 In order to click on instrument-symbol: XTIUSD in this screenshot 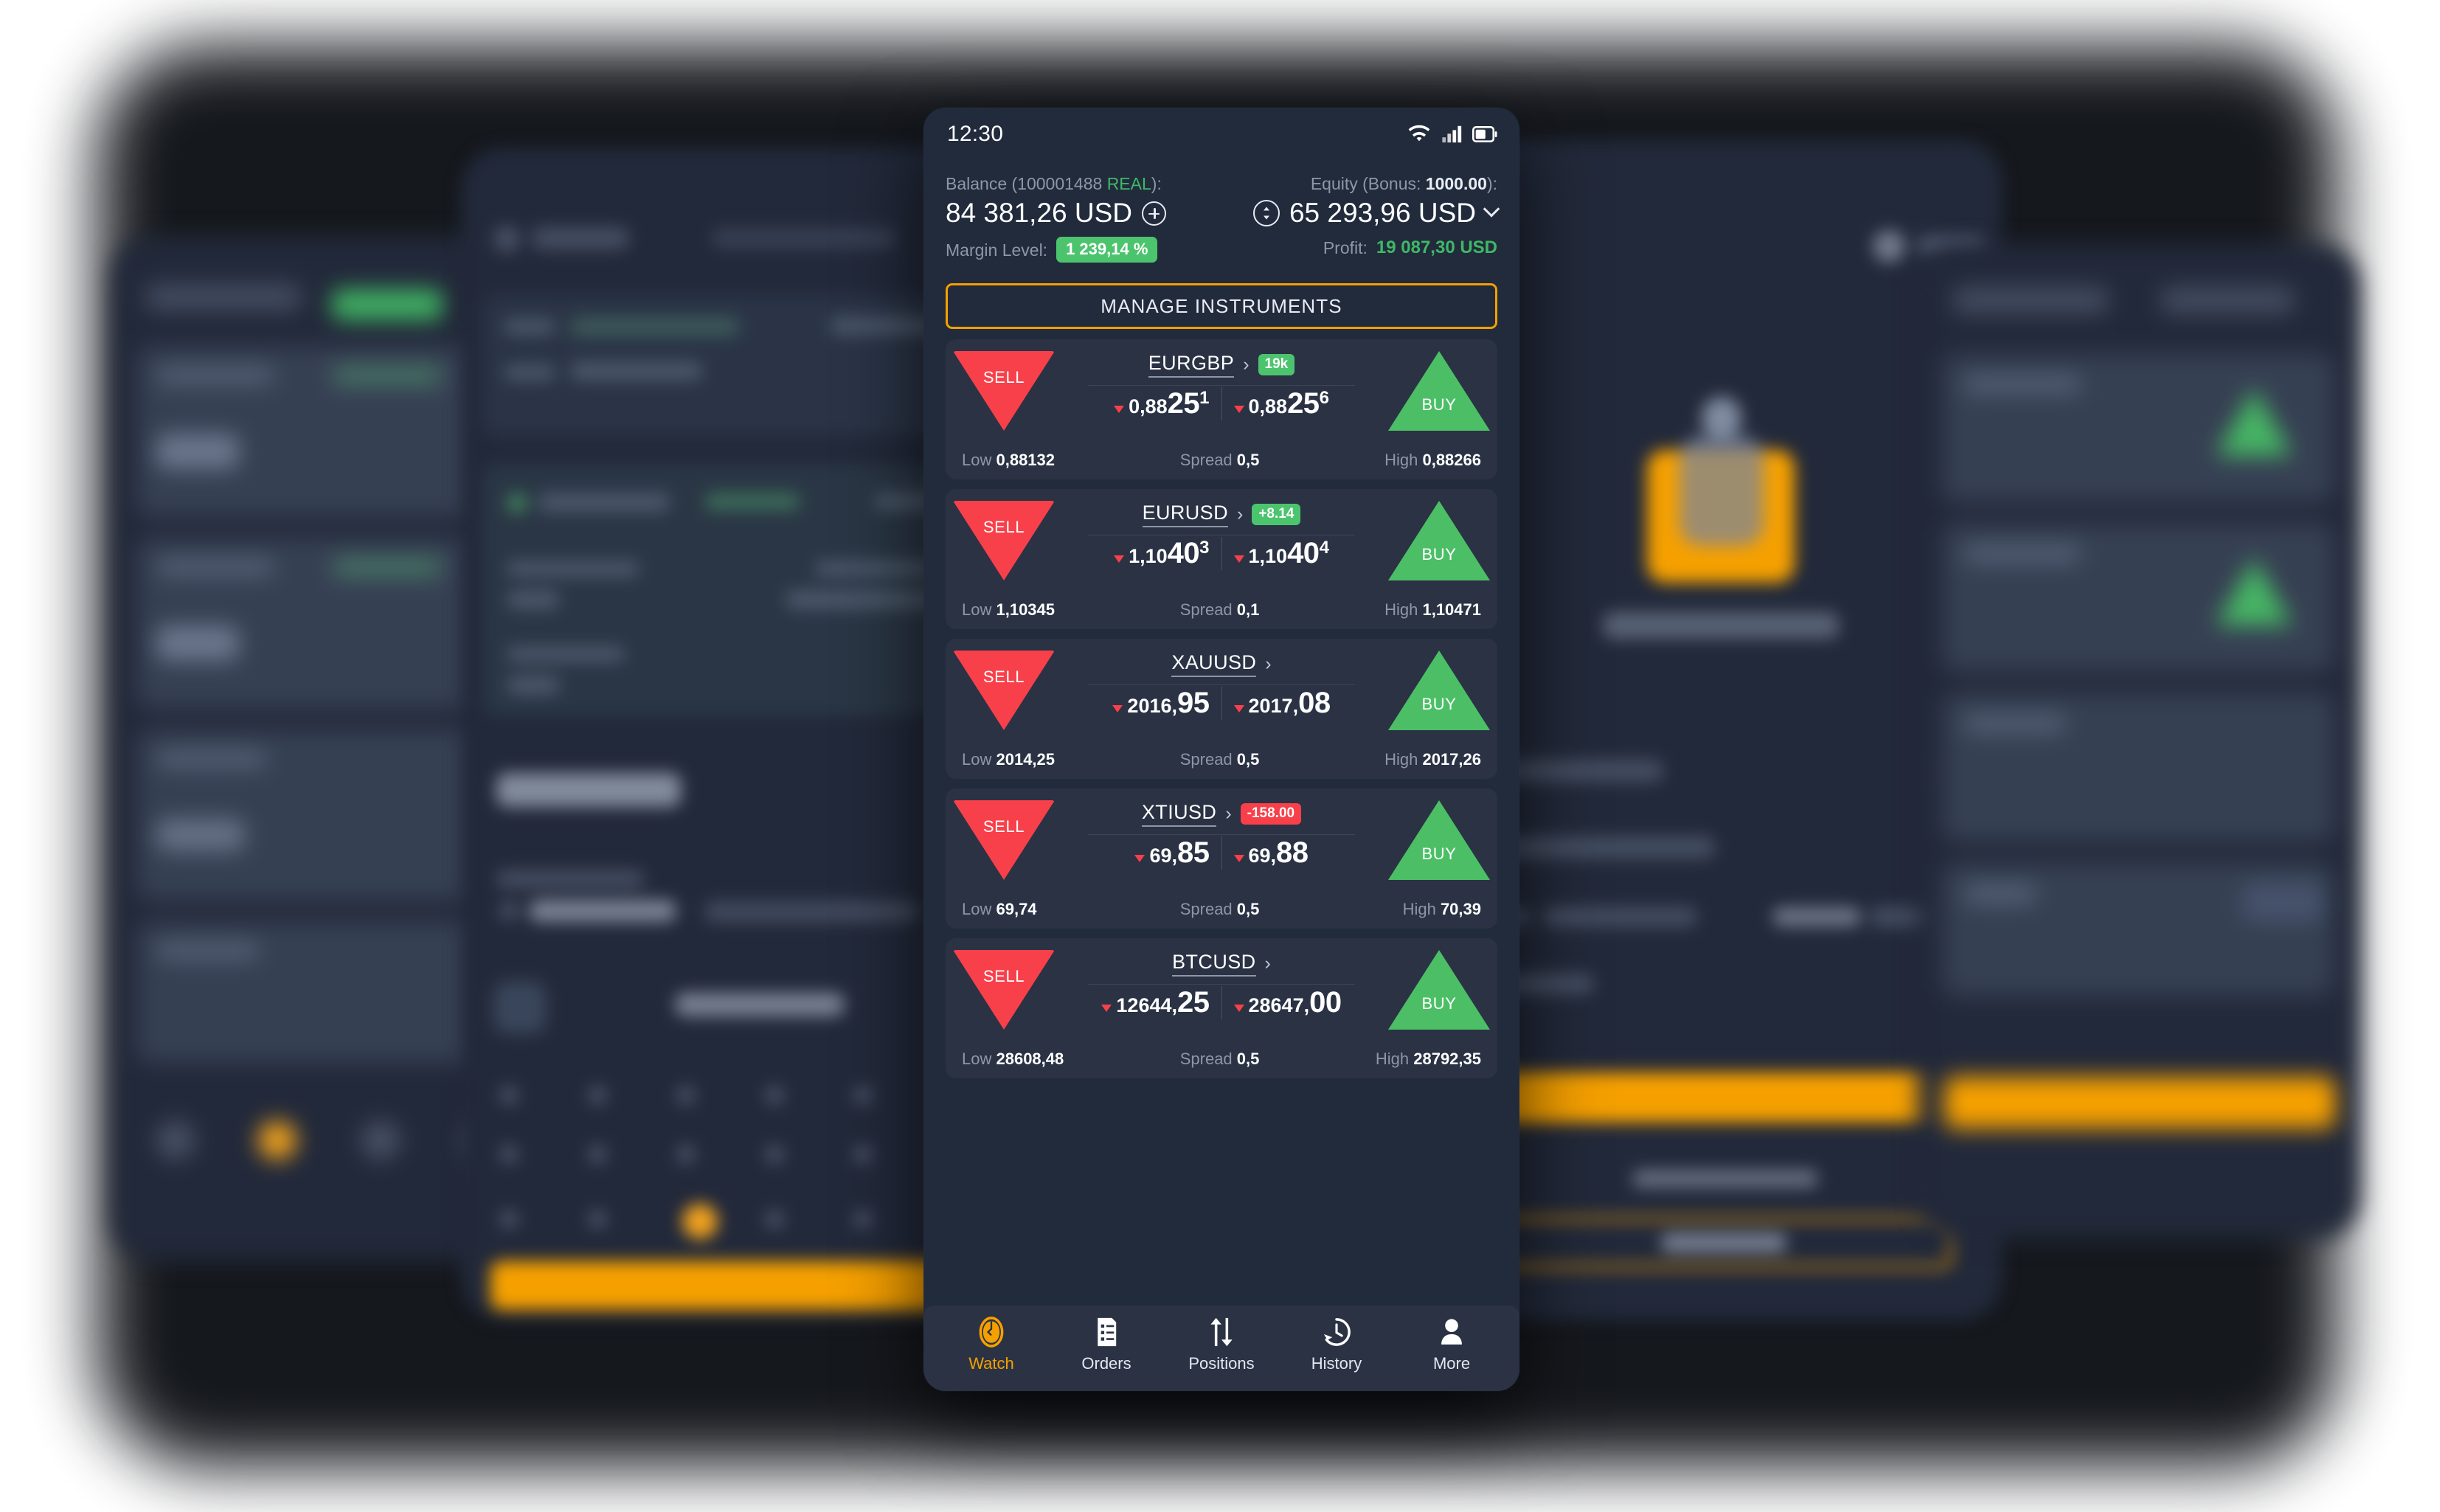, I will do `click(1179, 814)`.